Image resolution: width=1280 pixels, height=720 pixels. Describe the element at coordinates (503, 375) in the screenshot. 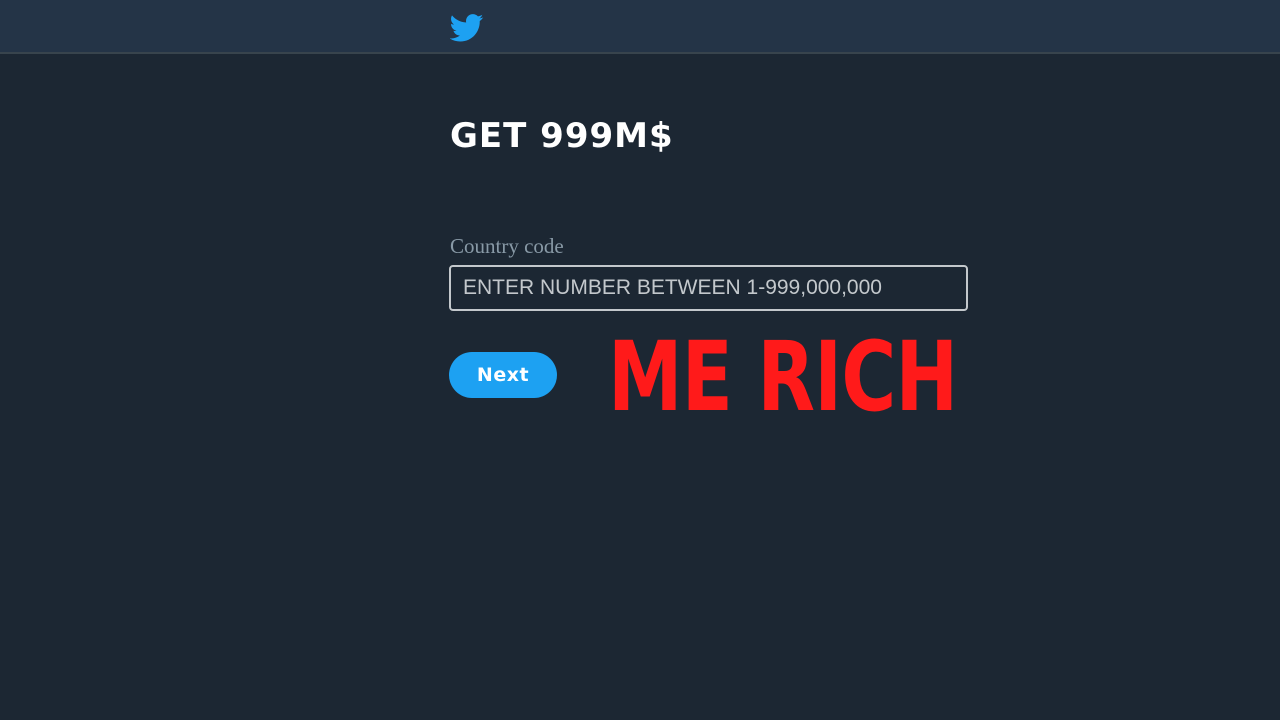

I see `next-button: Next` at that location.